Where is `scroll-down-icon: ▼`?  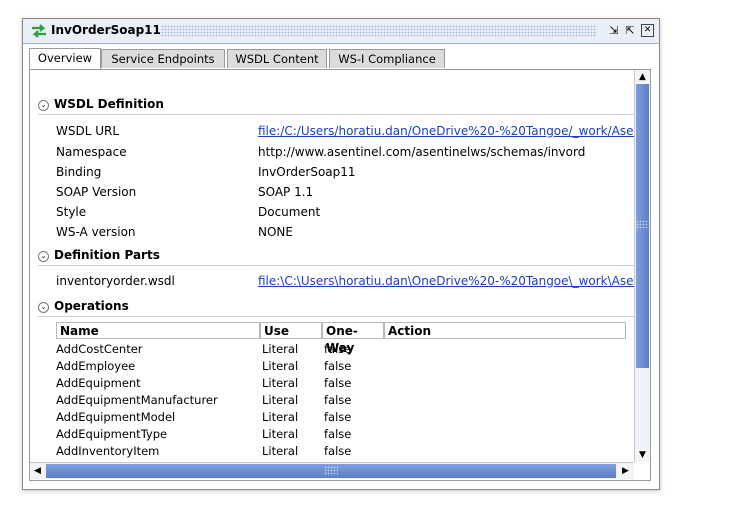
scroll-down-icon: ▼ is located at coordinates (642, 455).